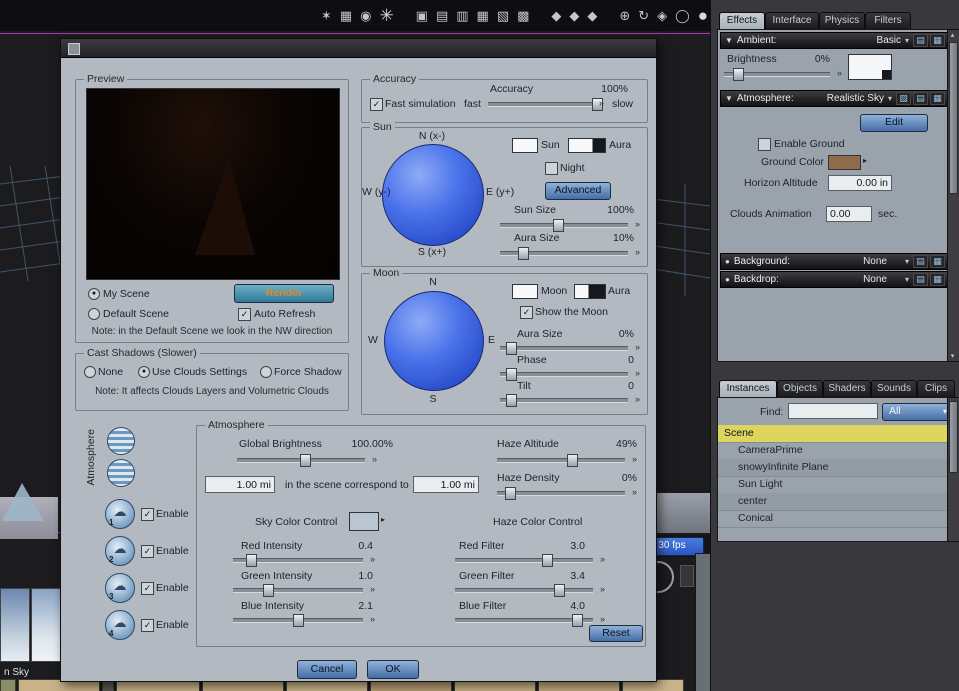 Image resolution: width=959 pixels, height=691 pixels. Describe the element at coordinates (147, 514) in the screenshot. I see `cloud-layer-1-enable-checkbox: ✓` at that location.